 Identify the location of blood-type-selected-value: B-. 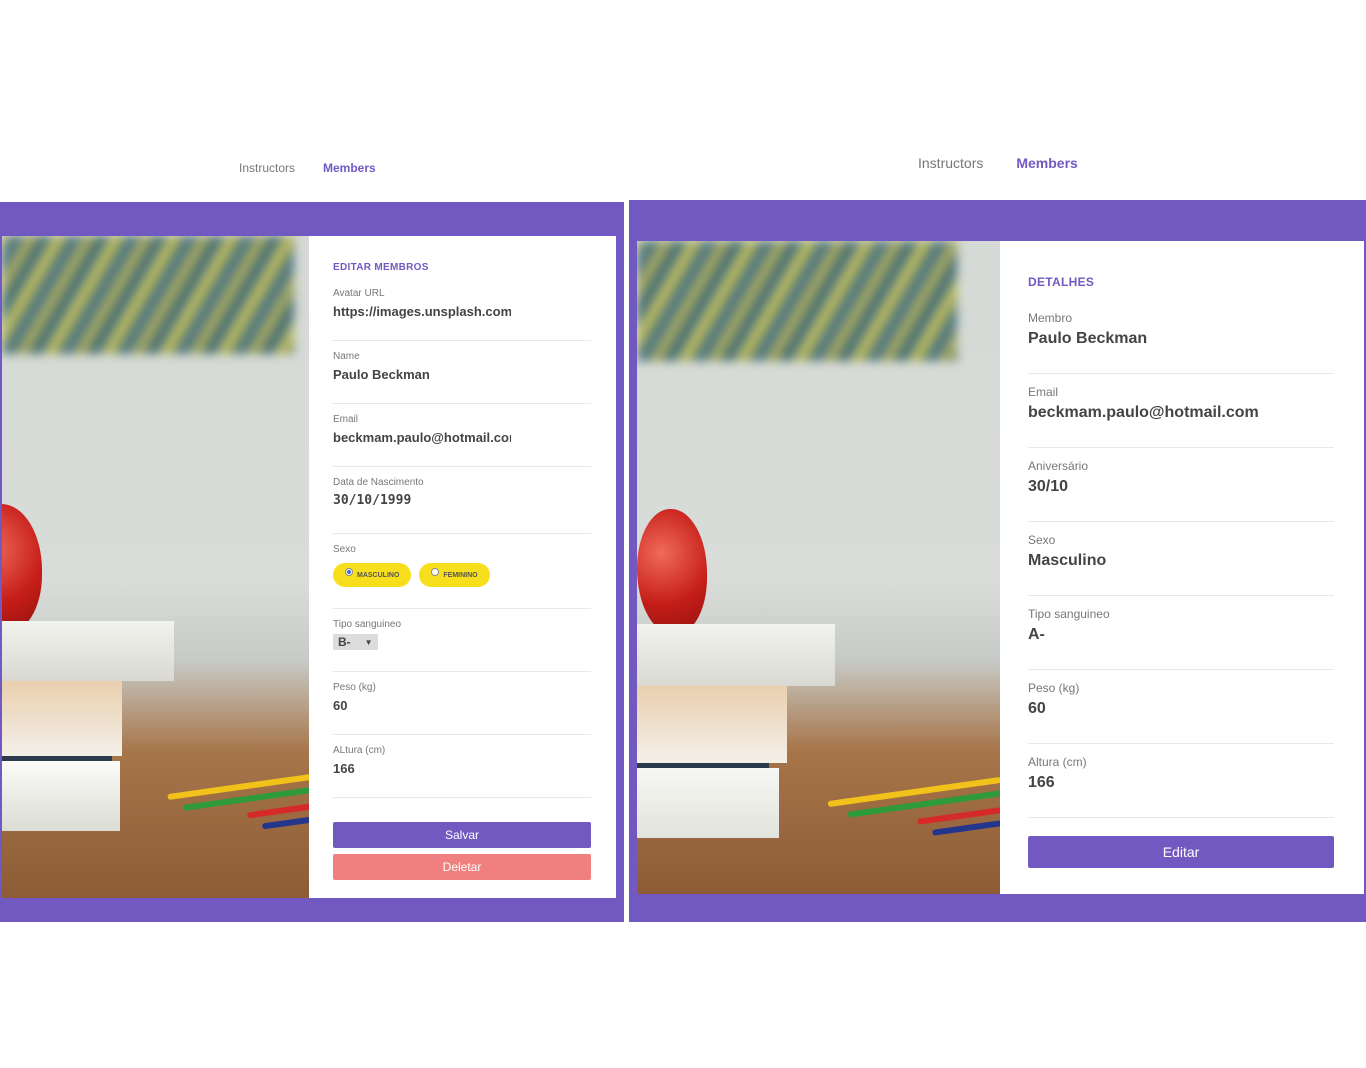
(344, 642).